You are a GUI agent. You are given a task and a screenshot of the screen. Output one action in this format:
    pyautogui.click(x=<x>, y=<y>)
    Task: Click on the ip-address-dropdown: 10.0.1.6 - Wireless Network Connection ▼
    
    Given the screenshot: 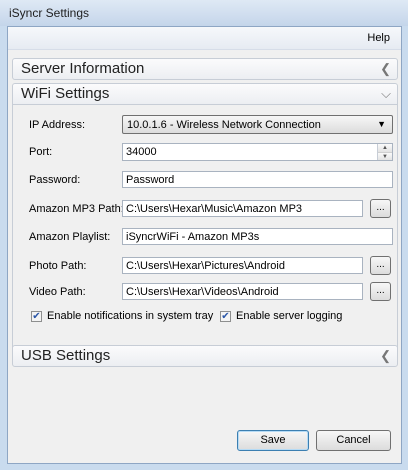 What is the action you would take?
    pyautogui.click(x=257, y=124)
    